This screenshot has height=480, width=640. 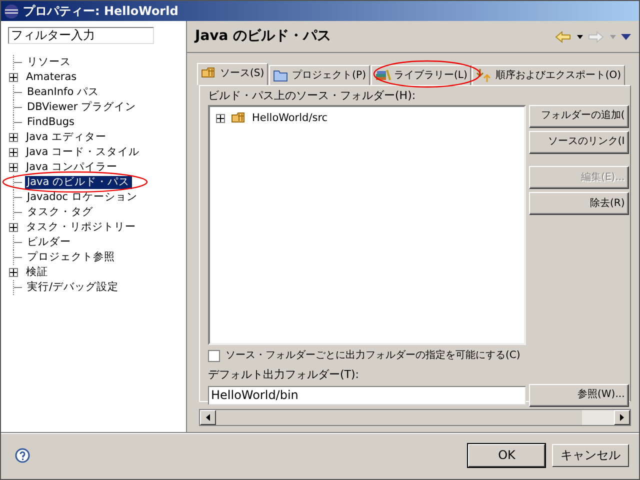 What do you see at coordinates (81, 227) in the screenshot?
I see `tree-item: タスク・リポジトリー` at bounding box center [81, 227].